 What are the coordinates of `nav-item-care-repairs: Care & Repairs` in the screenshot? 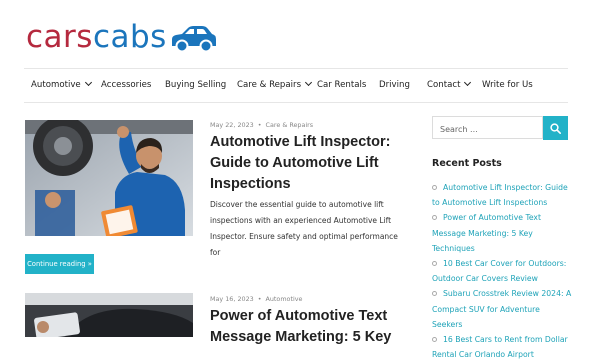 It's located at (275, 85).